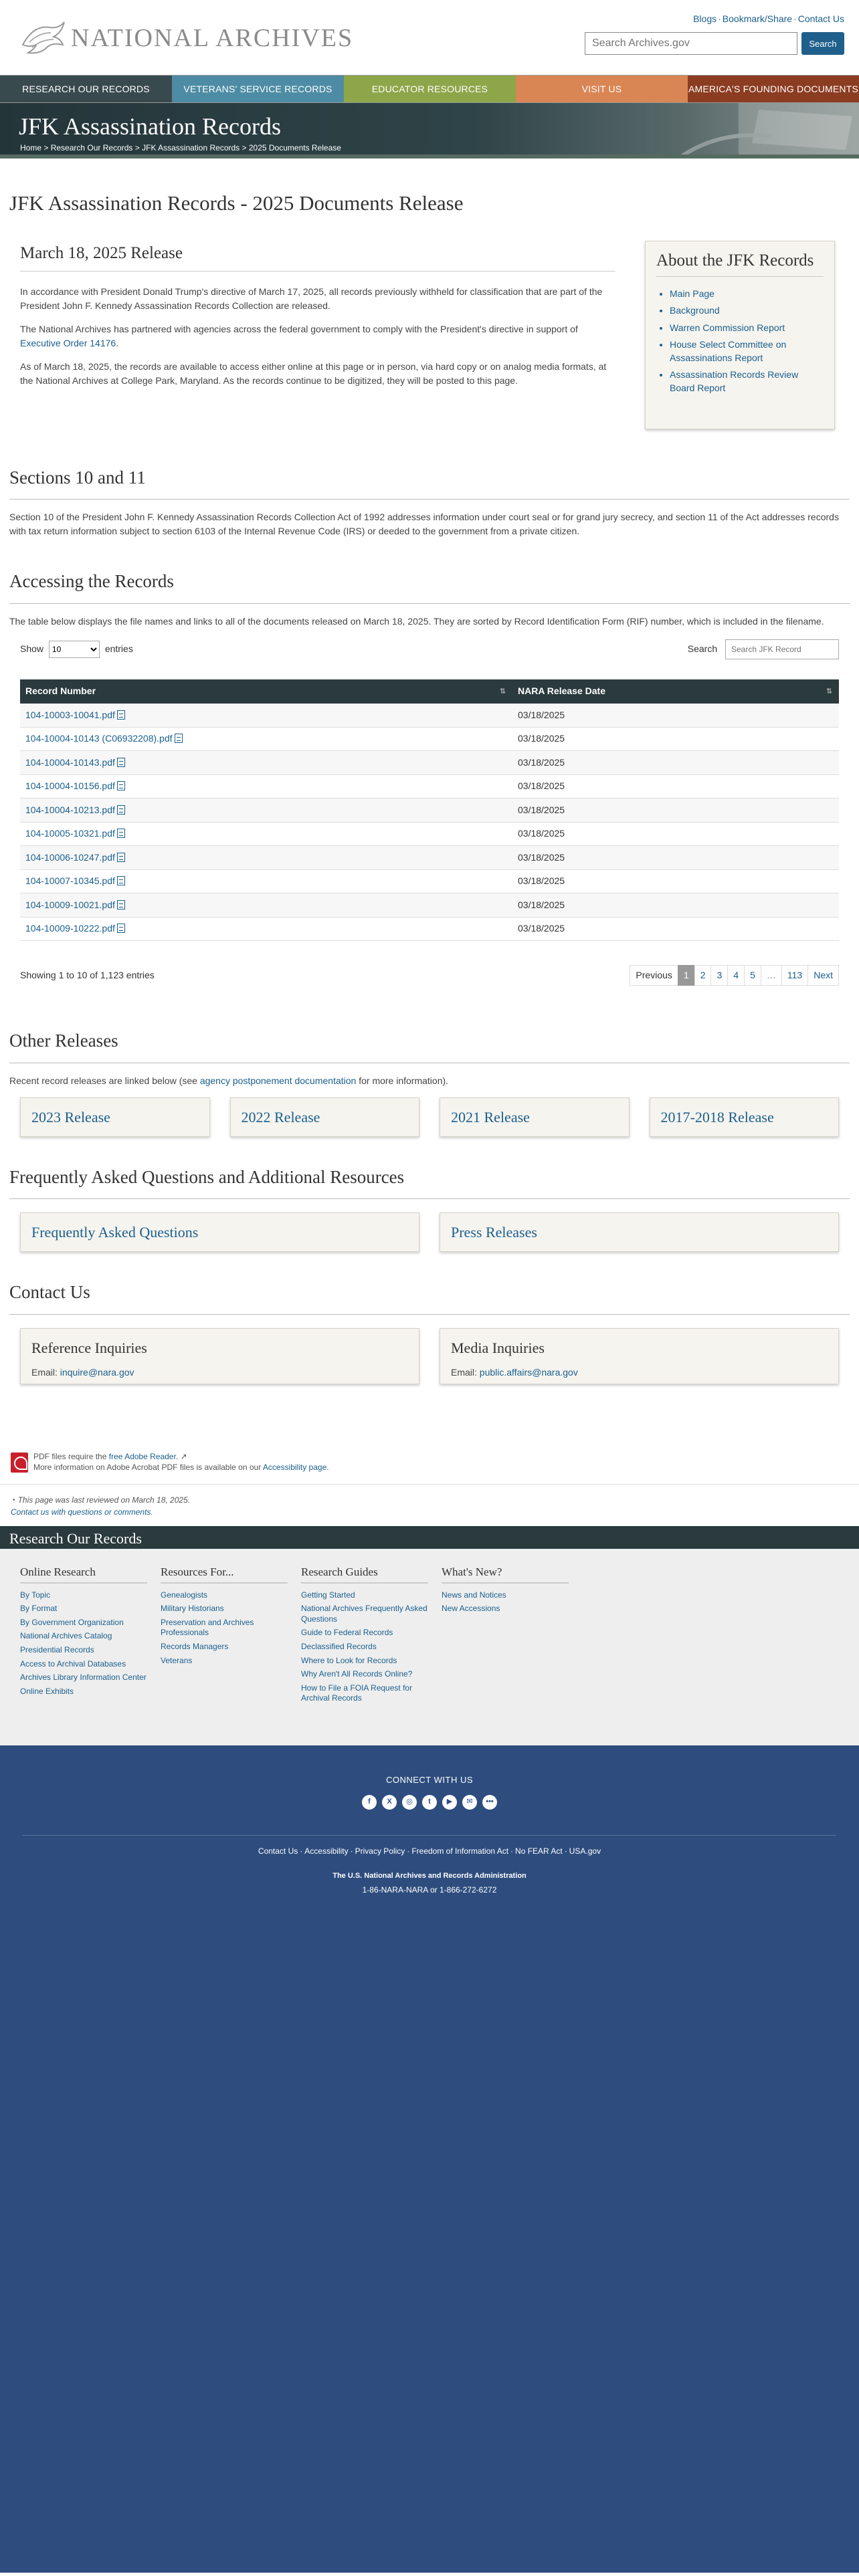 Image resolution: width=859 pixels, height=2576 pixels. Describe the element at coordinates (686, 976) in the screenshot. I see `page-1: 1` at that location.